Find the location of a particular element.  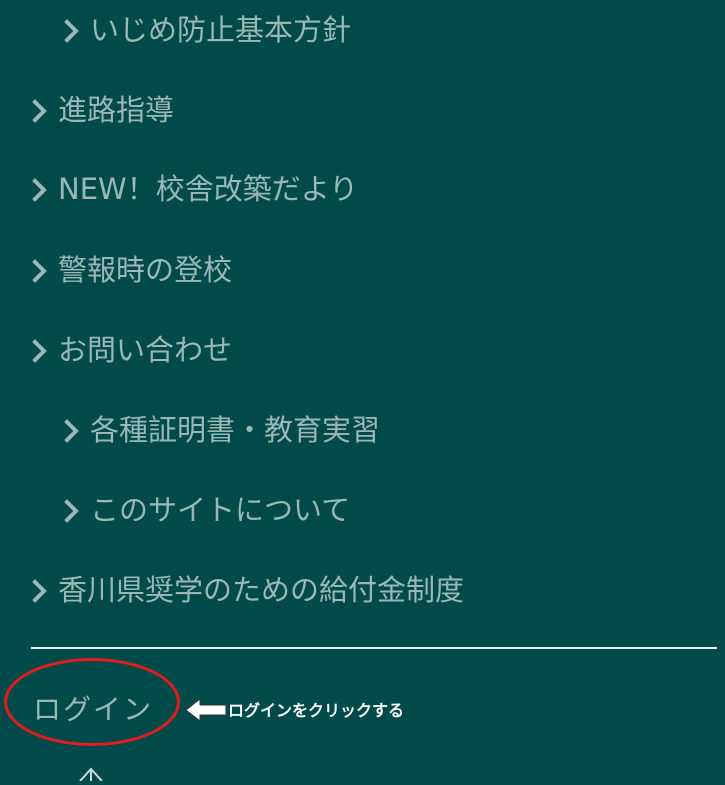

menu-item-about-site: このサイトについて is located at coordinates (206, 510).